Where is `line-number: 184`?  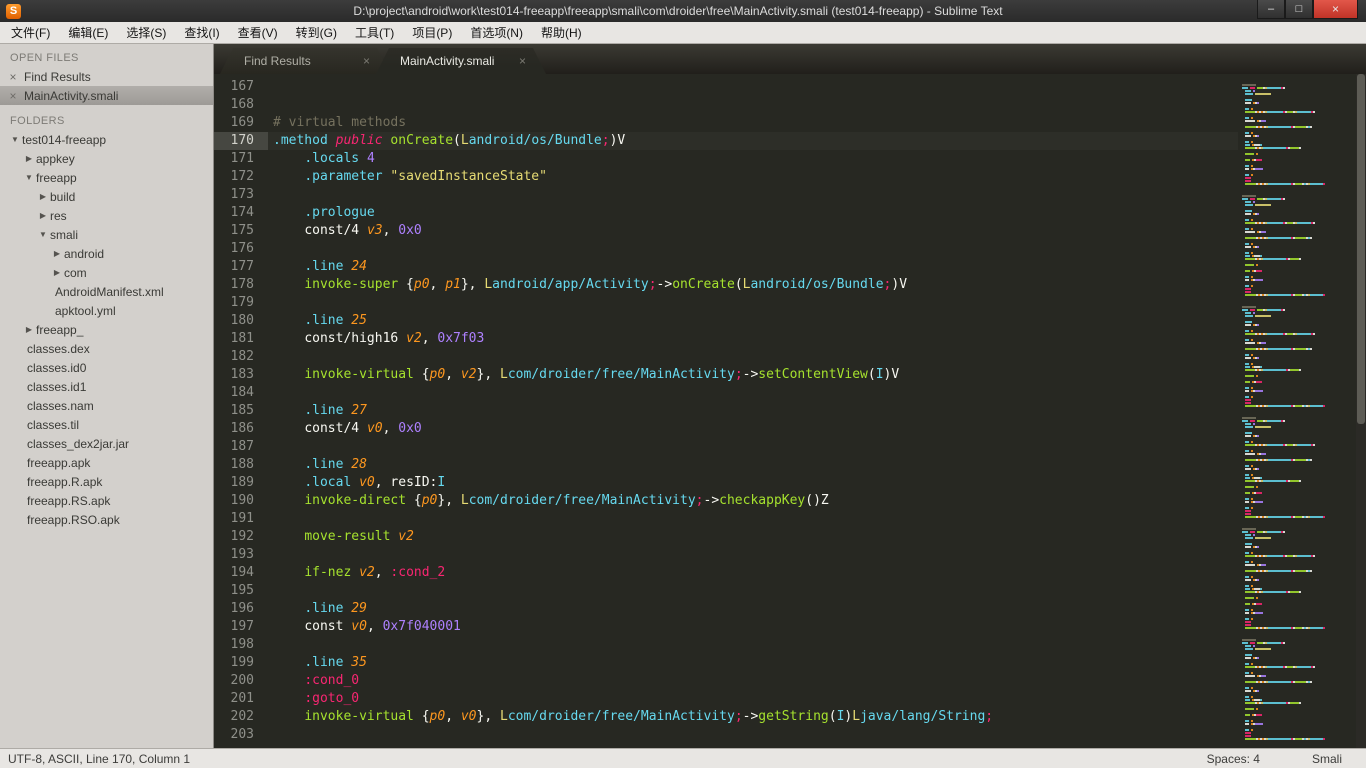 line-number: 184 is located at coordinates (241, 393).